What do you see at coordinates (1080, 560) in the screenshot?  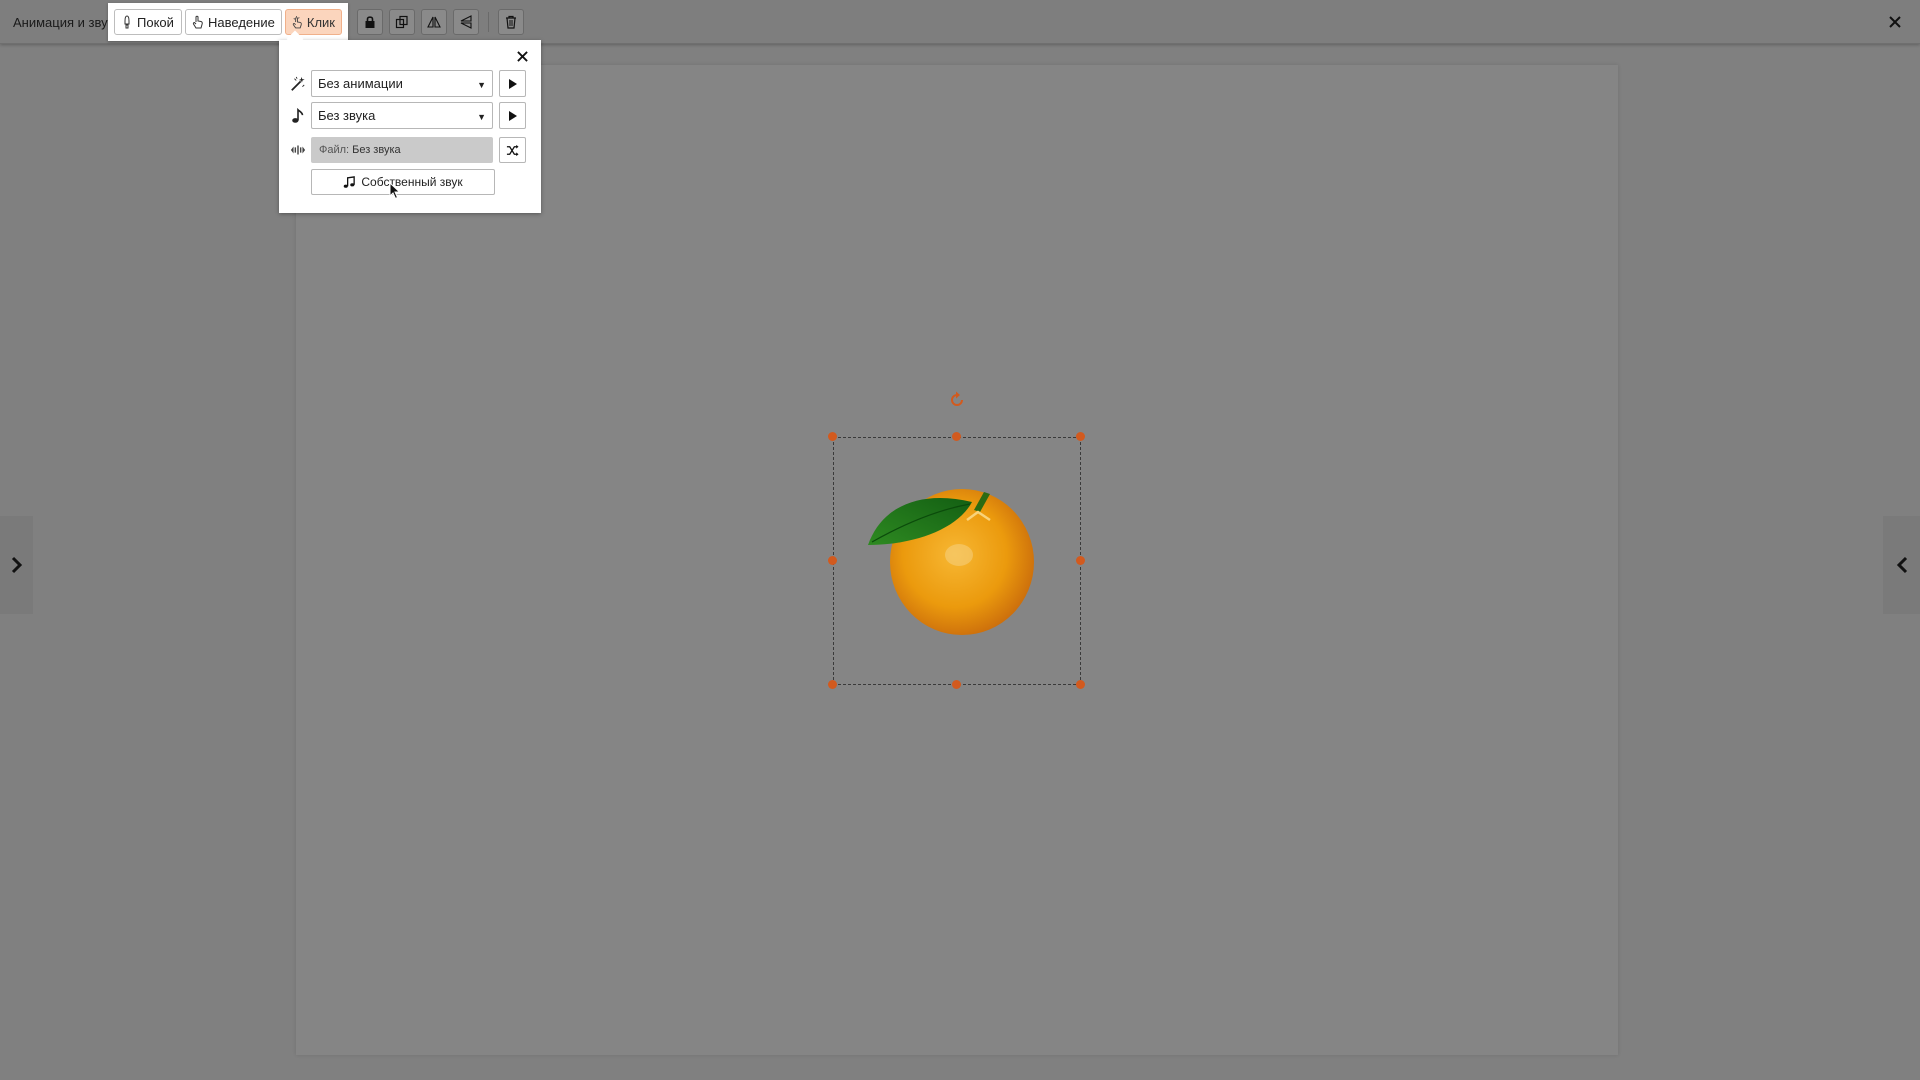 I see `resize-handle-right` at bounding box center [1080, 560].